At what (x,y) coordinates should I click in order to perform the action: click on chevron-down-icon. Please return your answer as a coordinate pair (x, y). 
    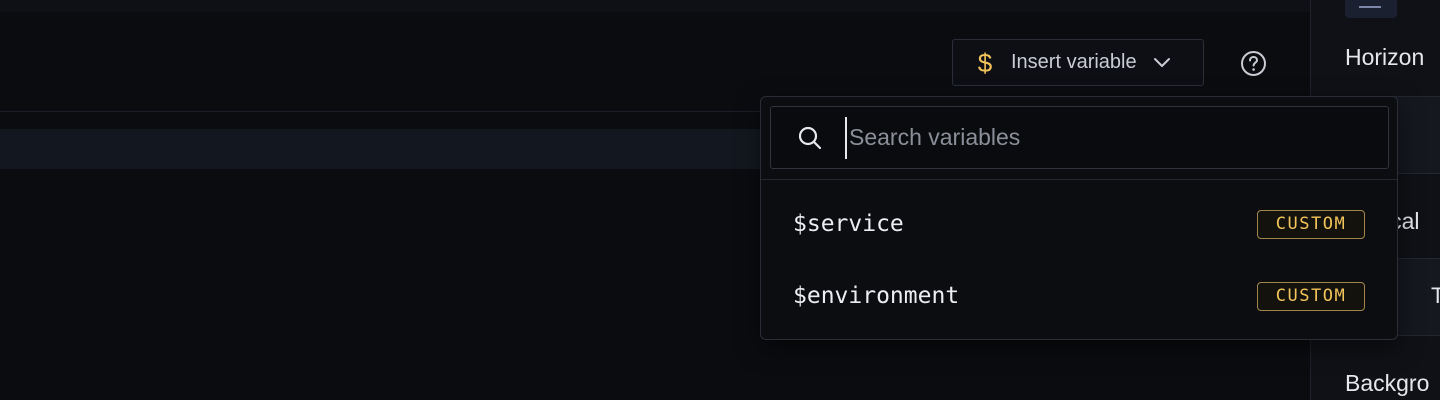
    Looking at the image, I should click on (1162, 63).